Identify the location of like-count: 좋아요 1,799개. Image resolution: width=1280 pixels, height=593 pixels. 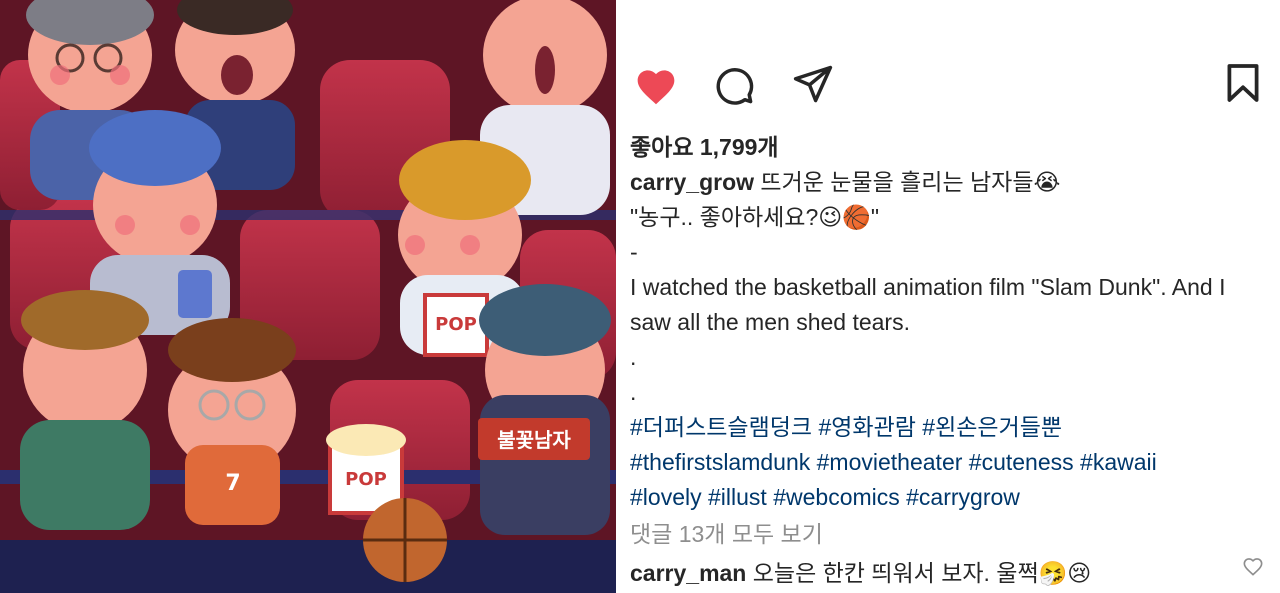
(704, 145).